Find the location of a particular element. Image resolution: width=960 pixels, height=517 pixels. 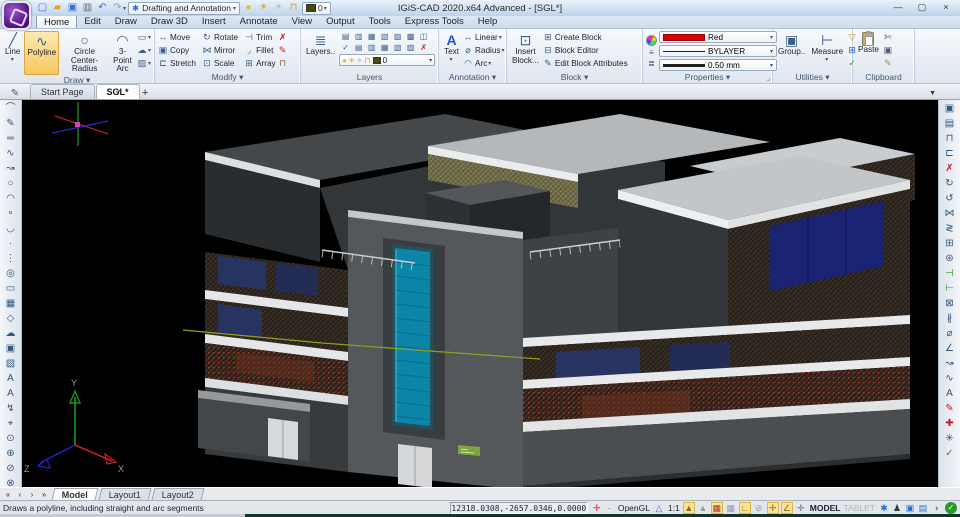

stretch-button: ⊏ Stretch is located at coordinates (177, 63).